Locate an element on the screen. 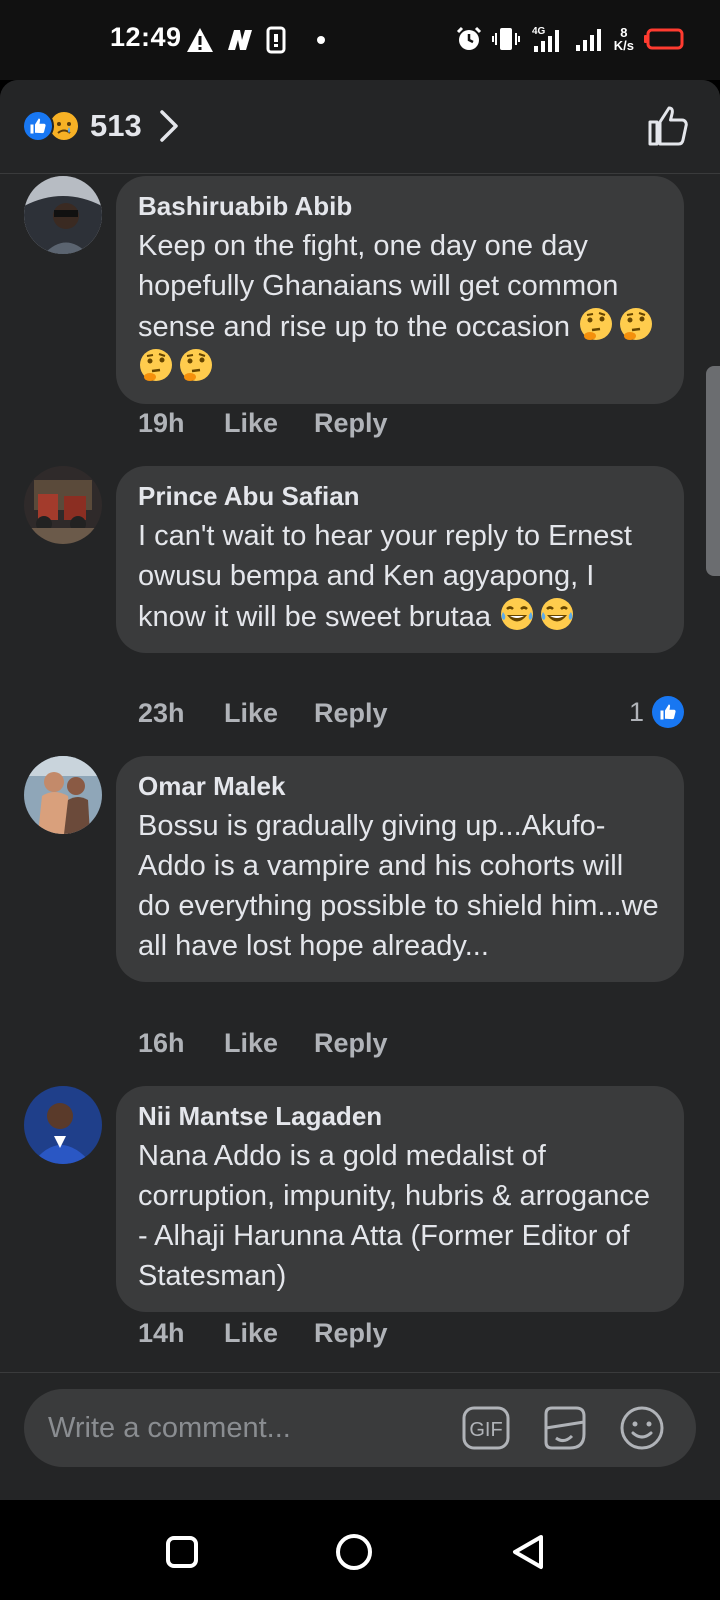 The image size is (720, 1600). status-bar: 12:49 4G 8 K/s is located at coordinates (360, 40).